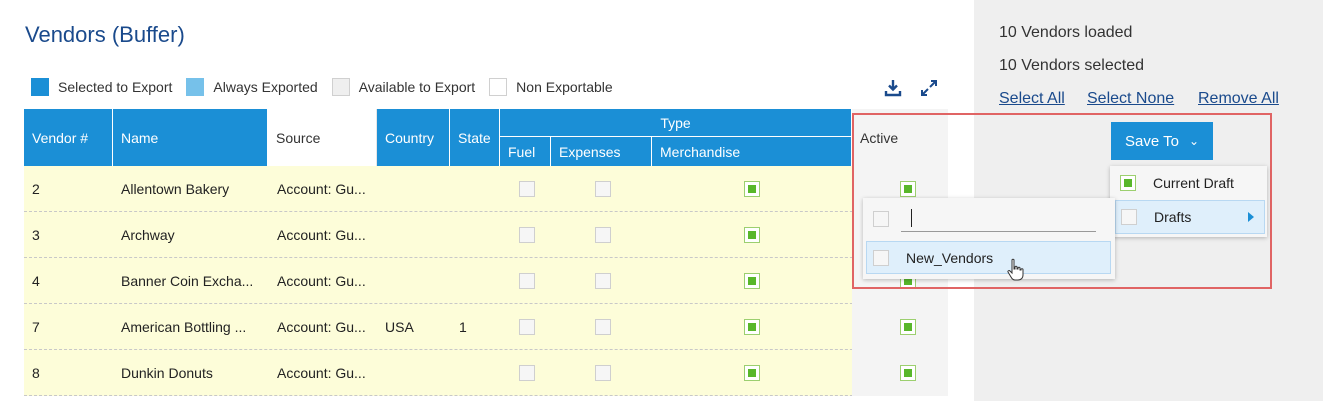 This screenshot has height=401, width=1323. Describe the element at coordinates (752, 151) in the screenshot. I see `col-header-merchandise: Merchandise` at that location.